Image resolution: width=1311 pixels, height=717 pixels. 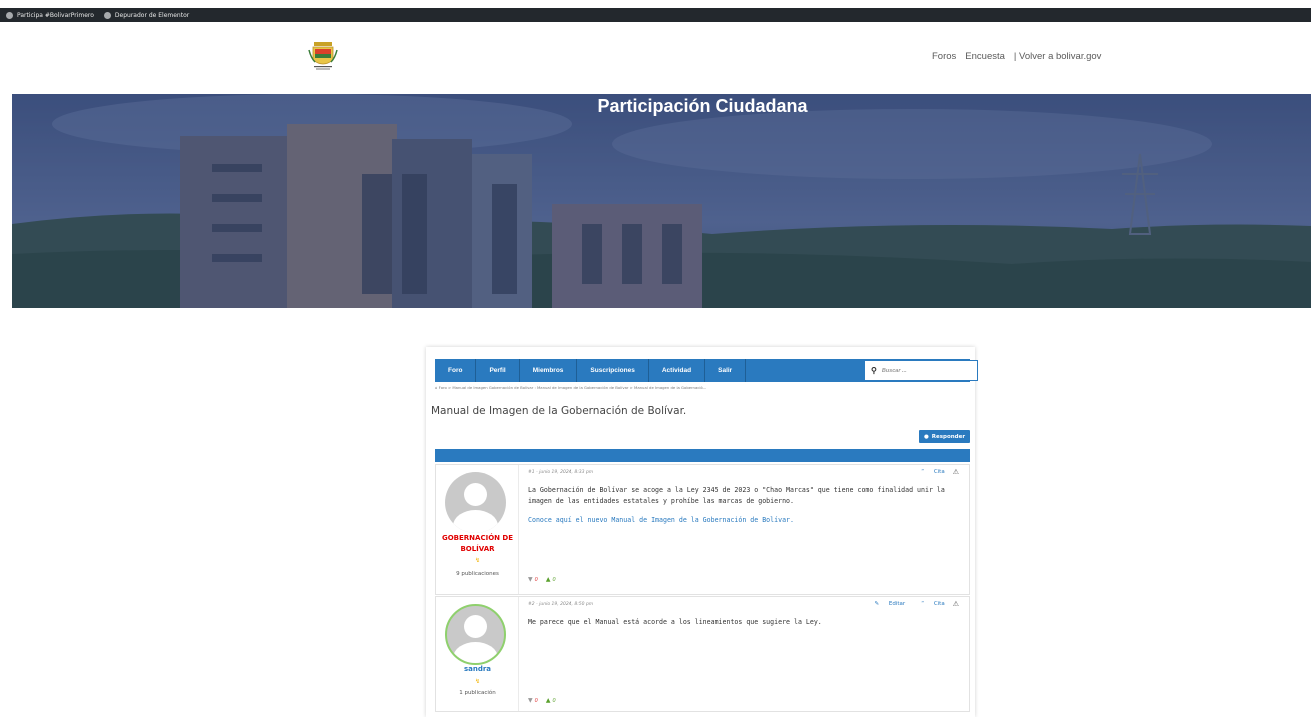 What do you see at coordinates (477, 669) in the screenshot?
I see `author-name: sandra` at bounding box center [477, 669].